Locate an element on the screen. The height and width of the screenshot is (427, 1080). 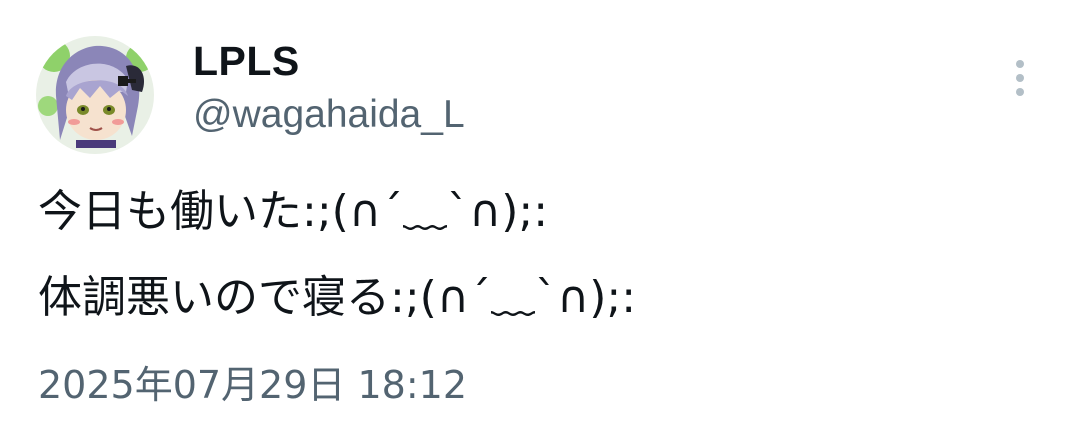
avatar-image is located at coordinates (95, 95).